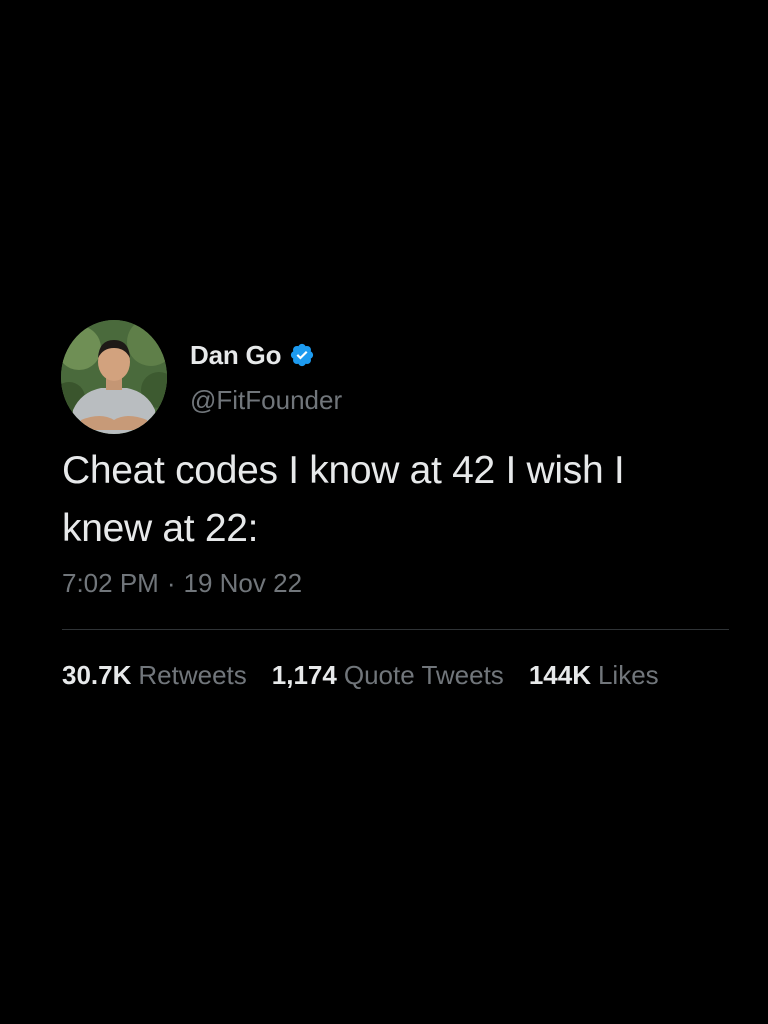  Describe the element at coordinates (559, 675) in the screenshot. I see `likes-count: 144K` at that location.